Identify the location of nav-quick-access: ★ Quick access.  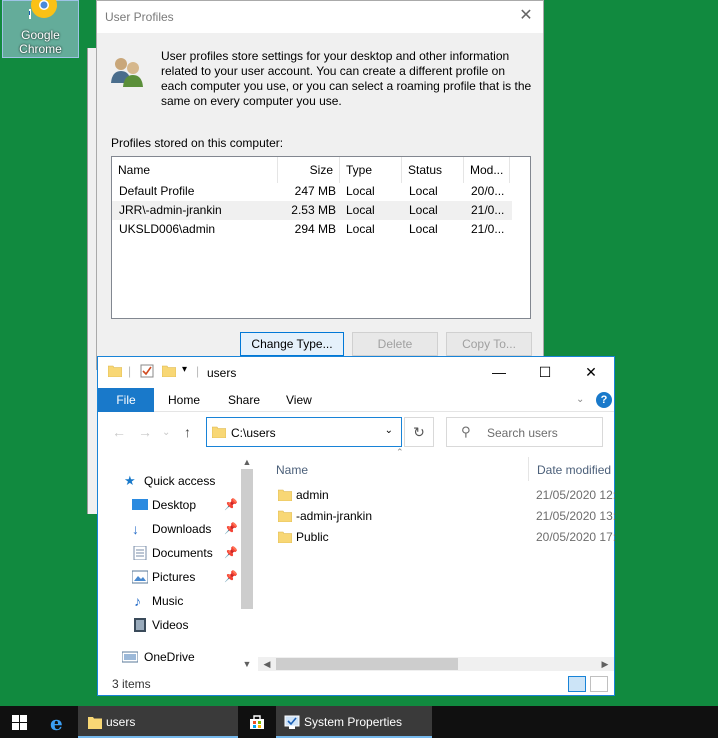
(169, 481).